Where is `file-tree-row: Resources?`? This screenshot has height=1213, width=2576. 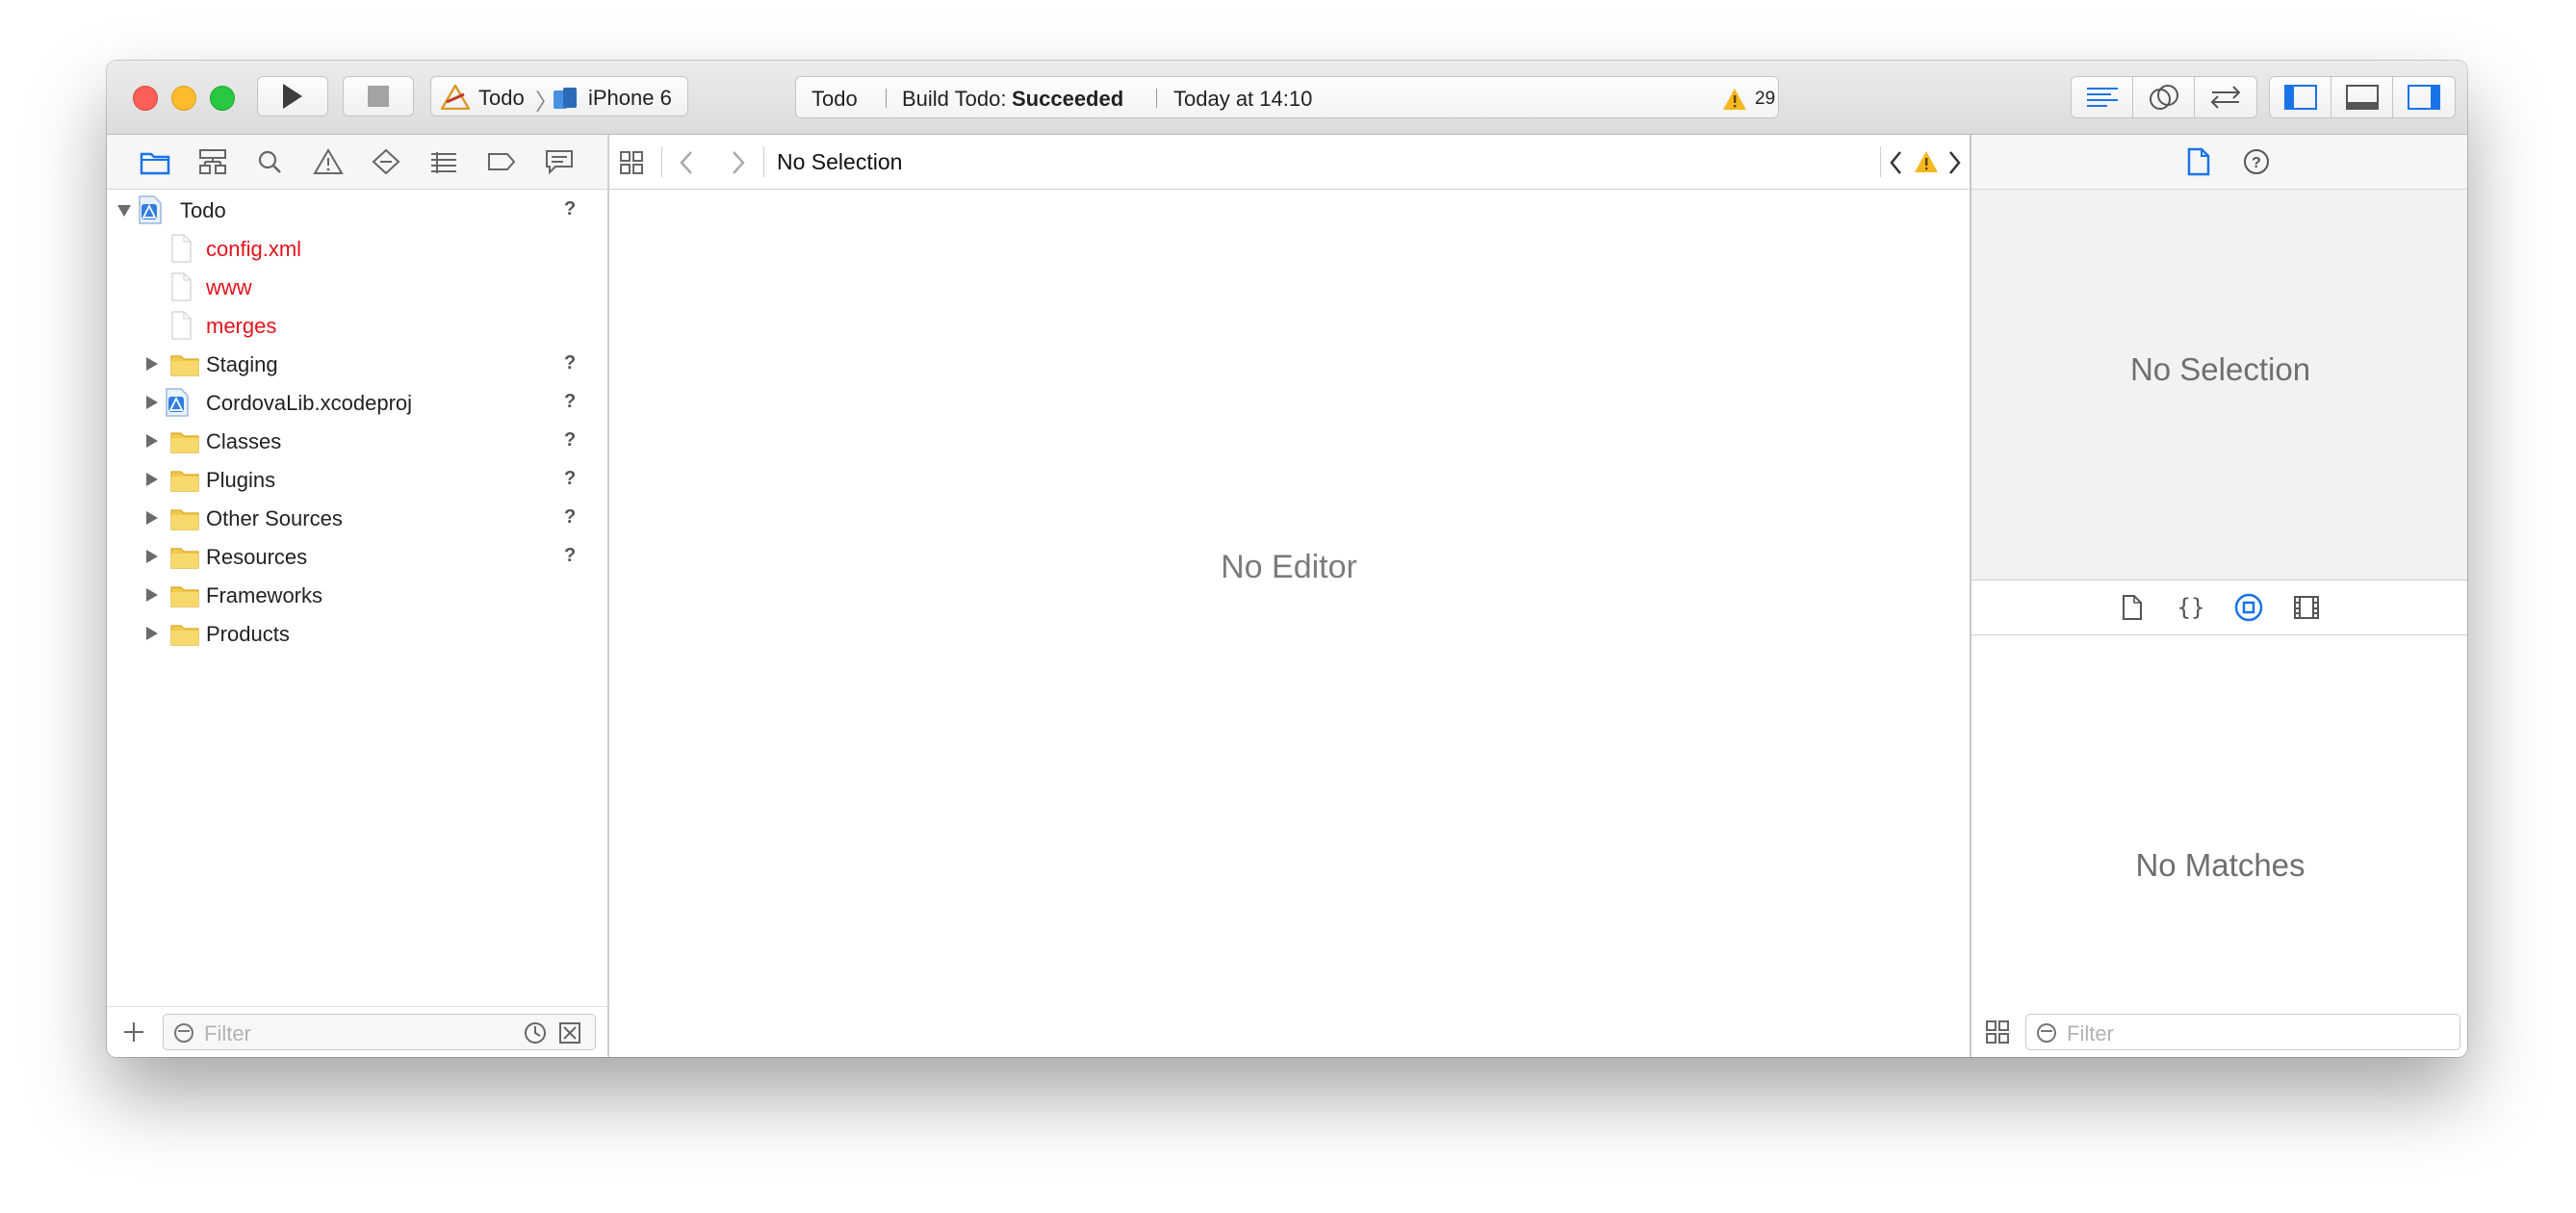 file-tree-row: Resources? is located at coordinates (357, 556).